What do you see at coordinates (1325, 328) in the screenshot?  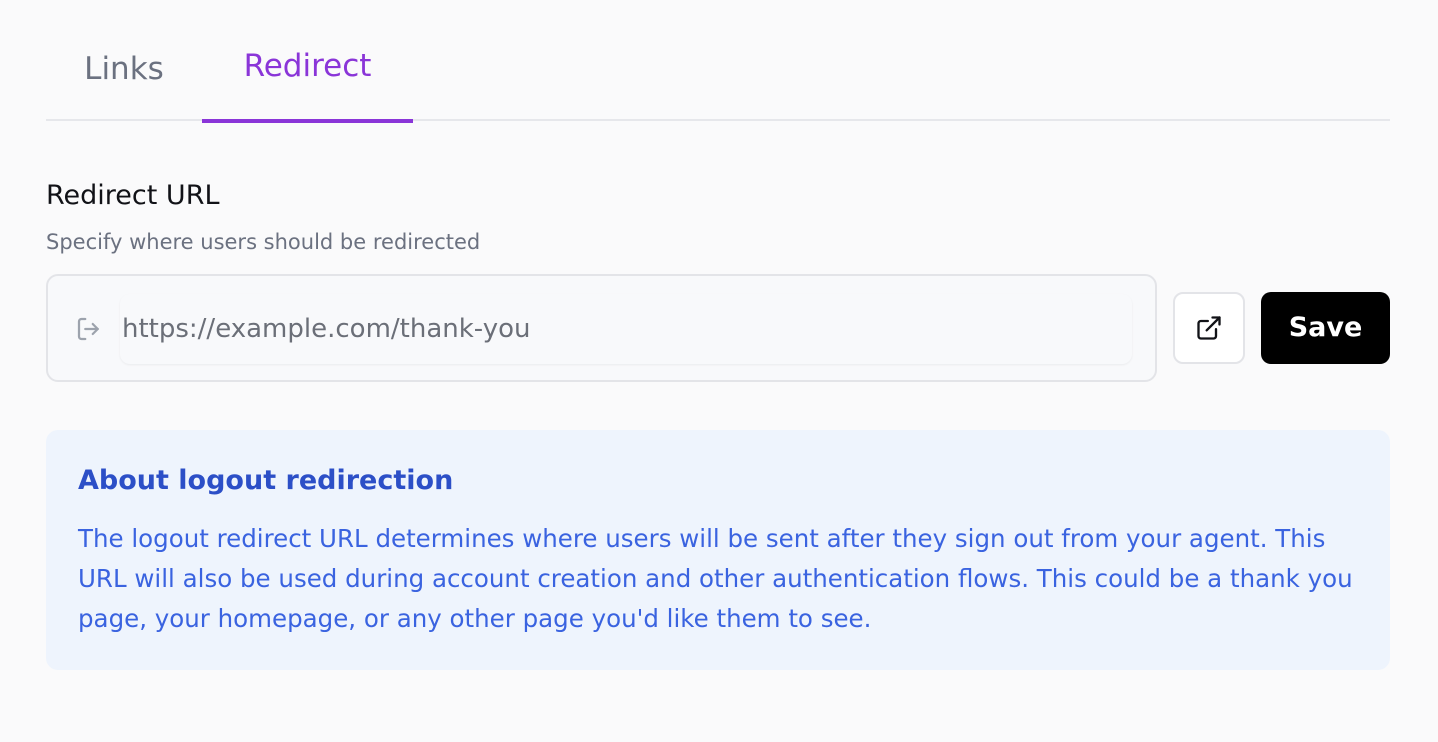 I see `save-button: Save` at bounding box center [1325, 328].